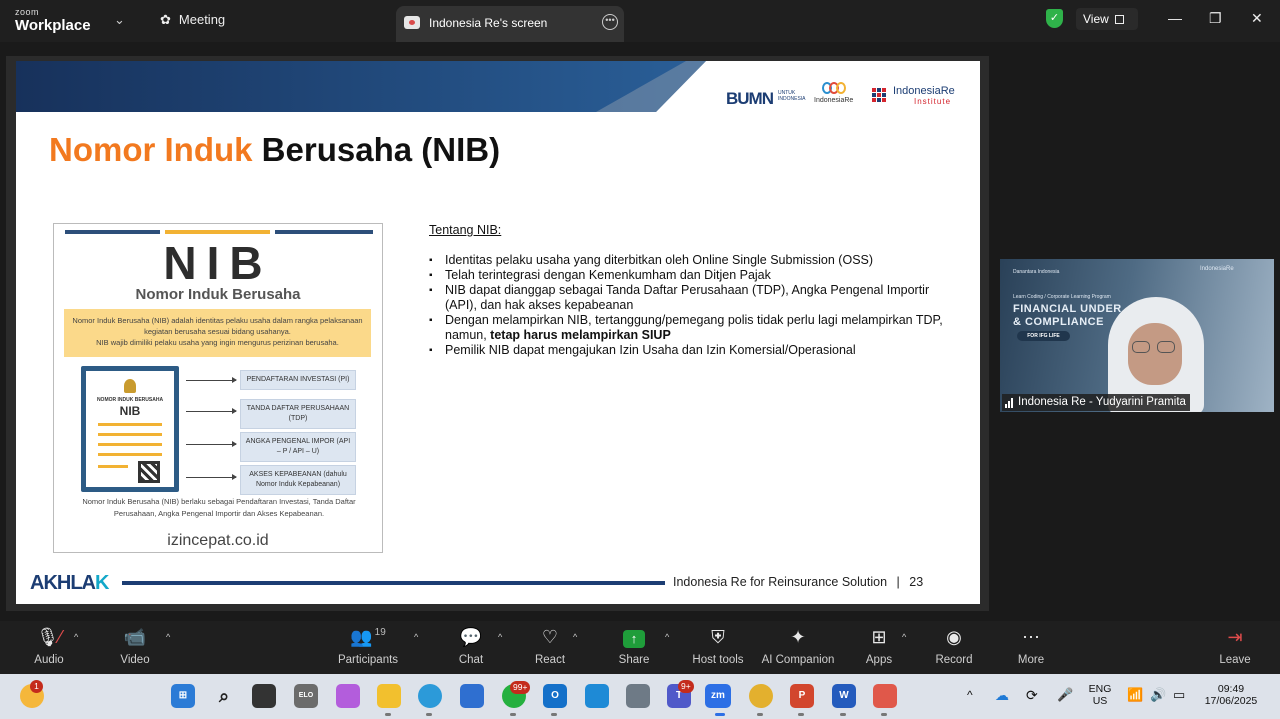 The image size is (1280, 719). I want to click on more-options-icon: •••, so click(610, 22).